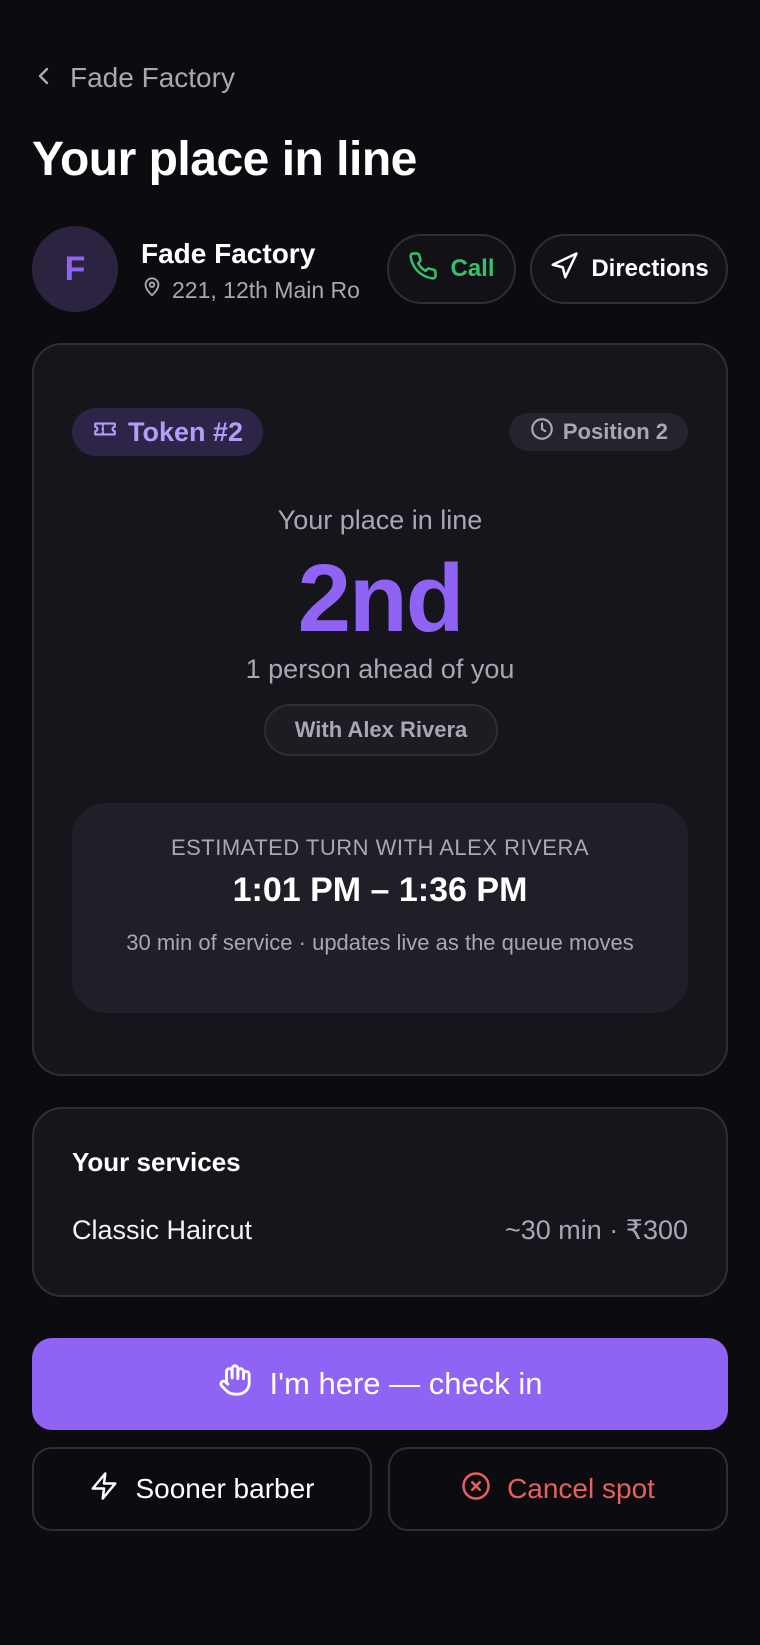 This screenshot has height=1645, width=760. I want to click on position-badge: Position 2, so click(598, 432).